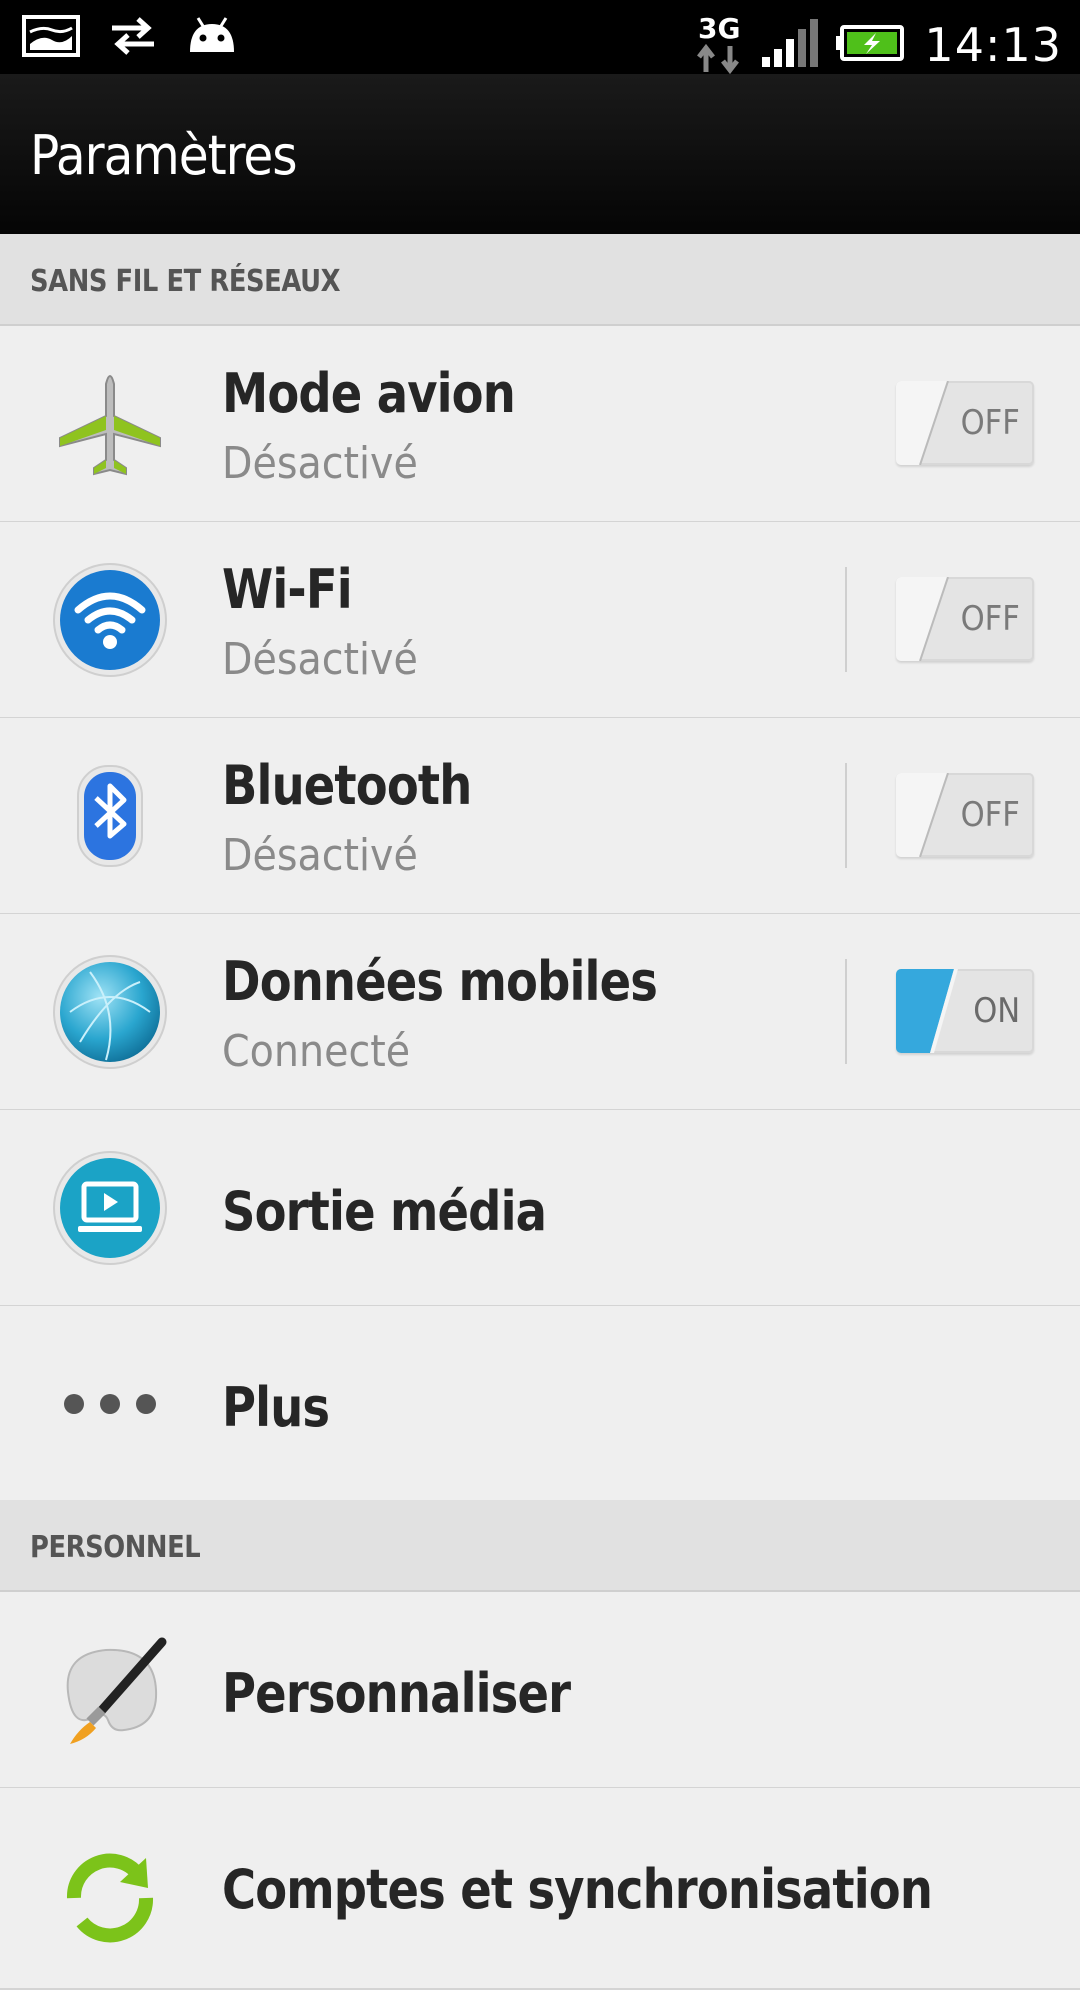 This screenshot has width=1080, height=1990. Describe the element at coordinates (164, 155) in the screenshot. I see `page-title: Paramètres` at that location.